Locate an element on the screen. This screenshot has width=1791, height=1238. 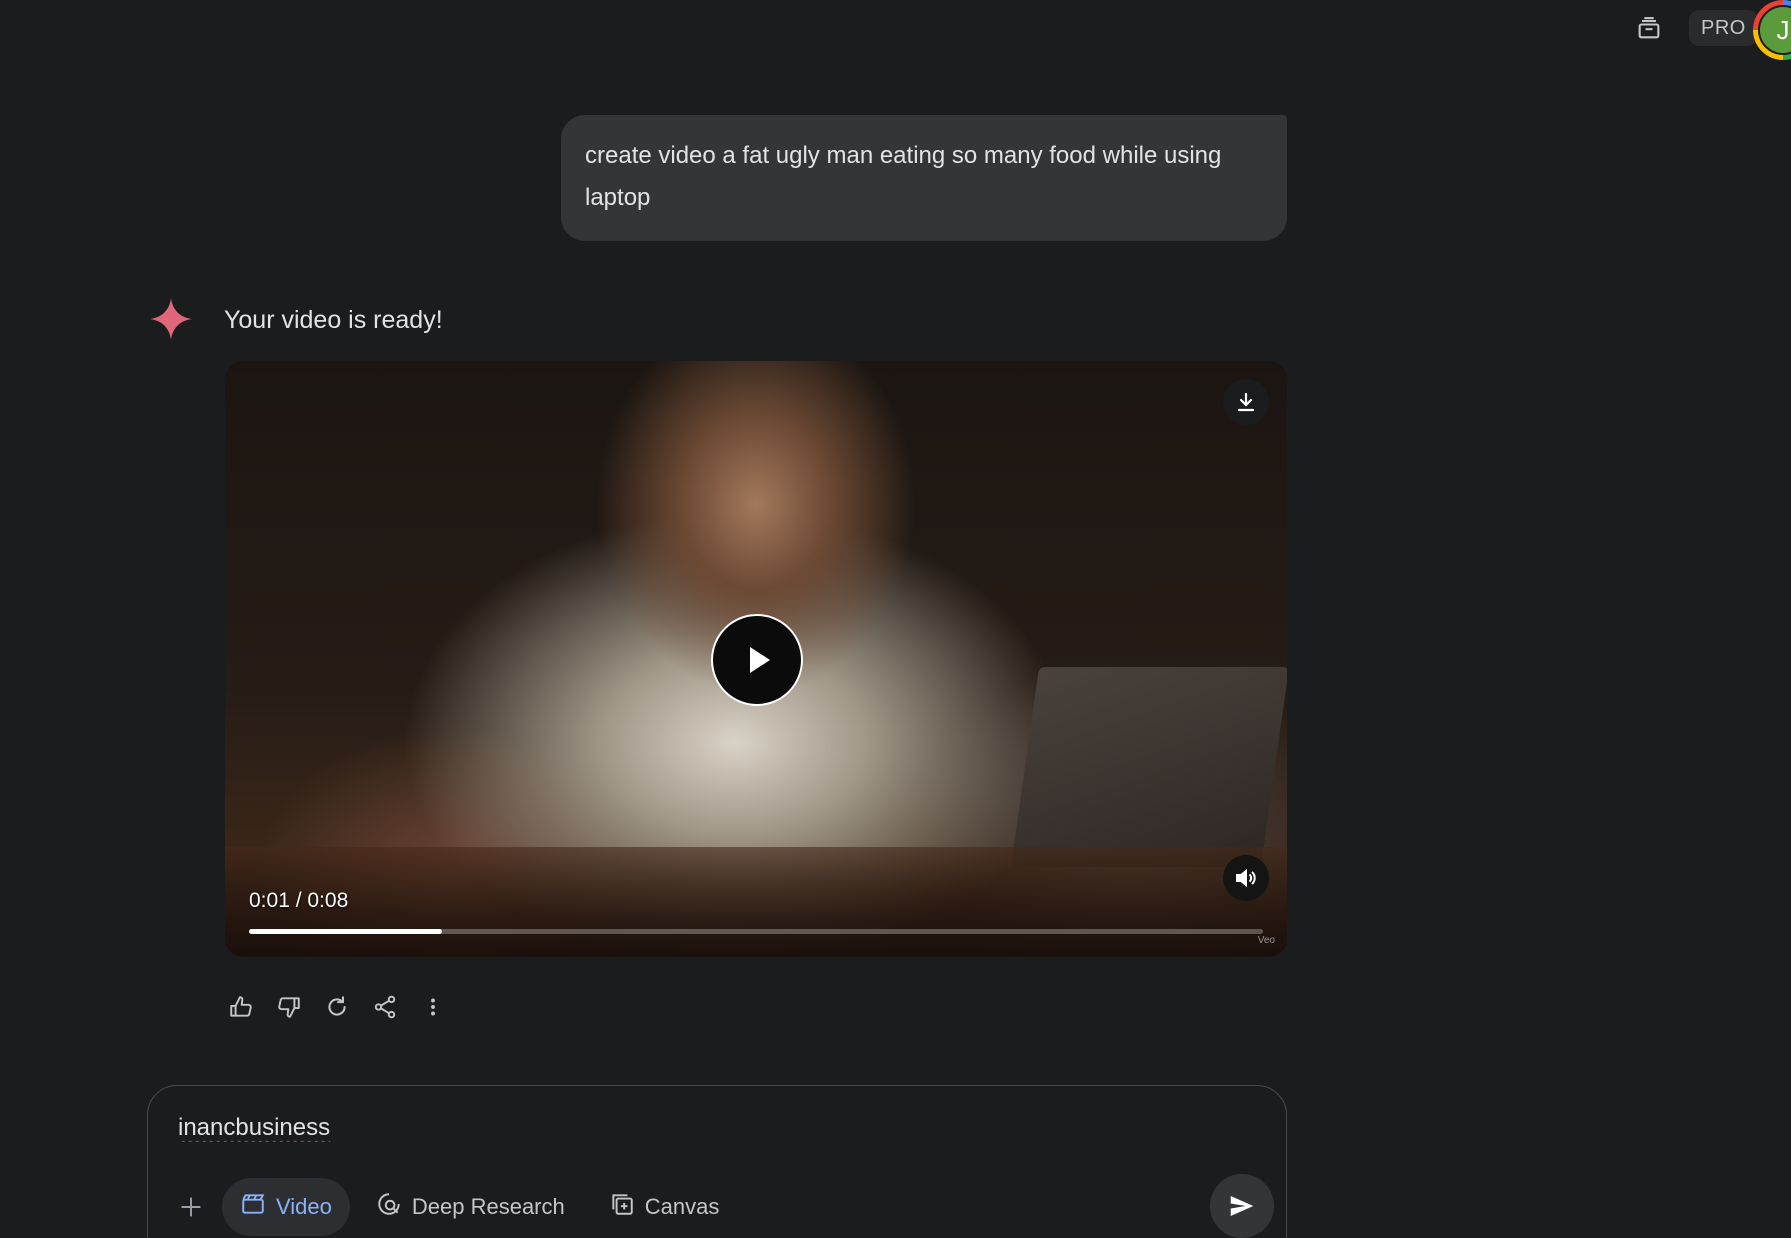
prompt-input is located at coordinates (628, 1128).